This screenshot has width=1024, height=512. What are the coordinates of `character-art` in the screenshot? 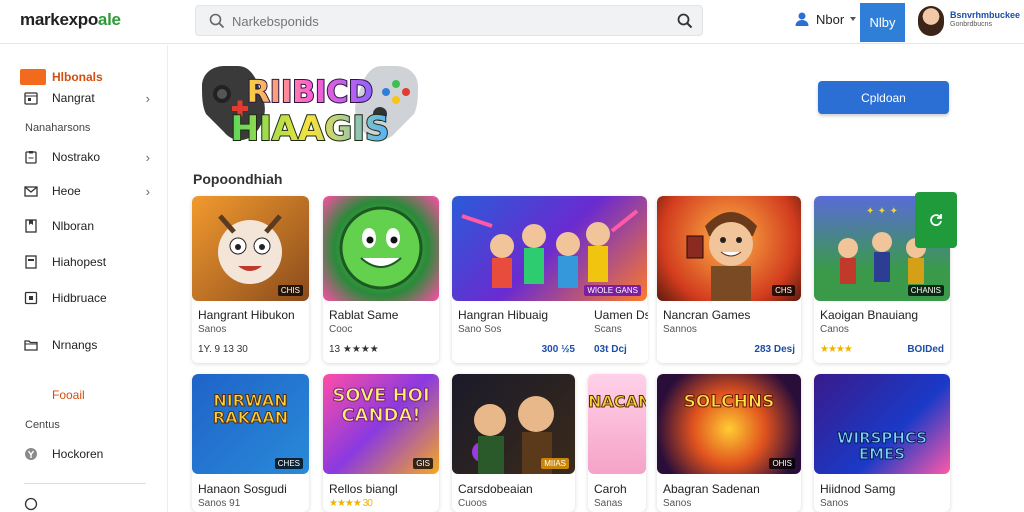 It's located at (381, 248).